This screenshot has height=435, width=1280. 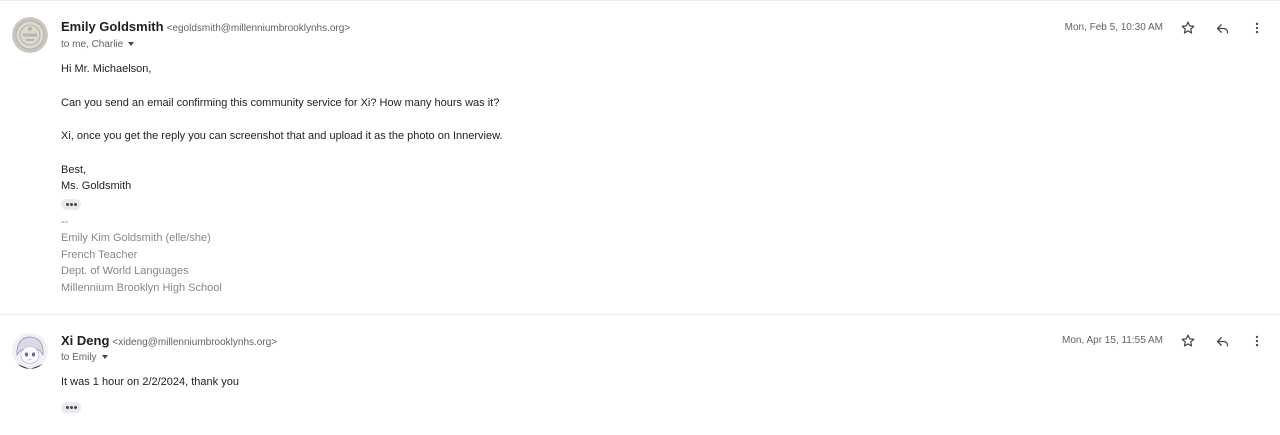 I want to click on body-line-1: It was 1 hour on 2/2/2024, thank you, so click(x=150, y=382).